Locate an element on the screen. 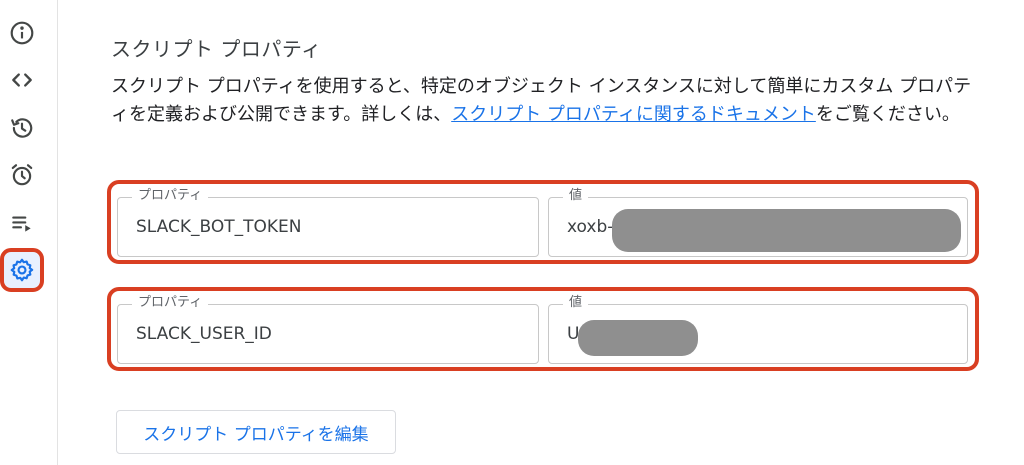 This screenshot has height=465, width=1024. gear-icon is located at coordinates (22, 270).